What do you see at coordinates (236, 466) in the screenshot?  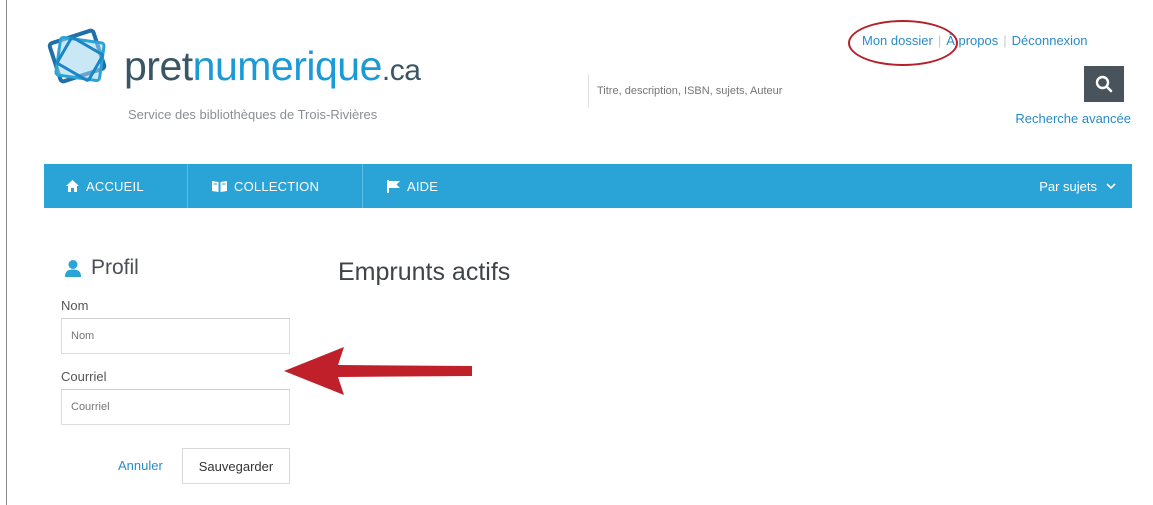 I see `save-button: Sauvegarder` at bounding box center [236, 466].